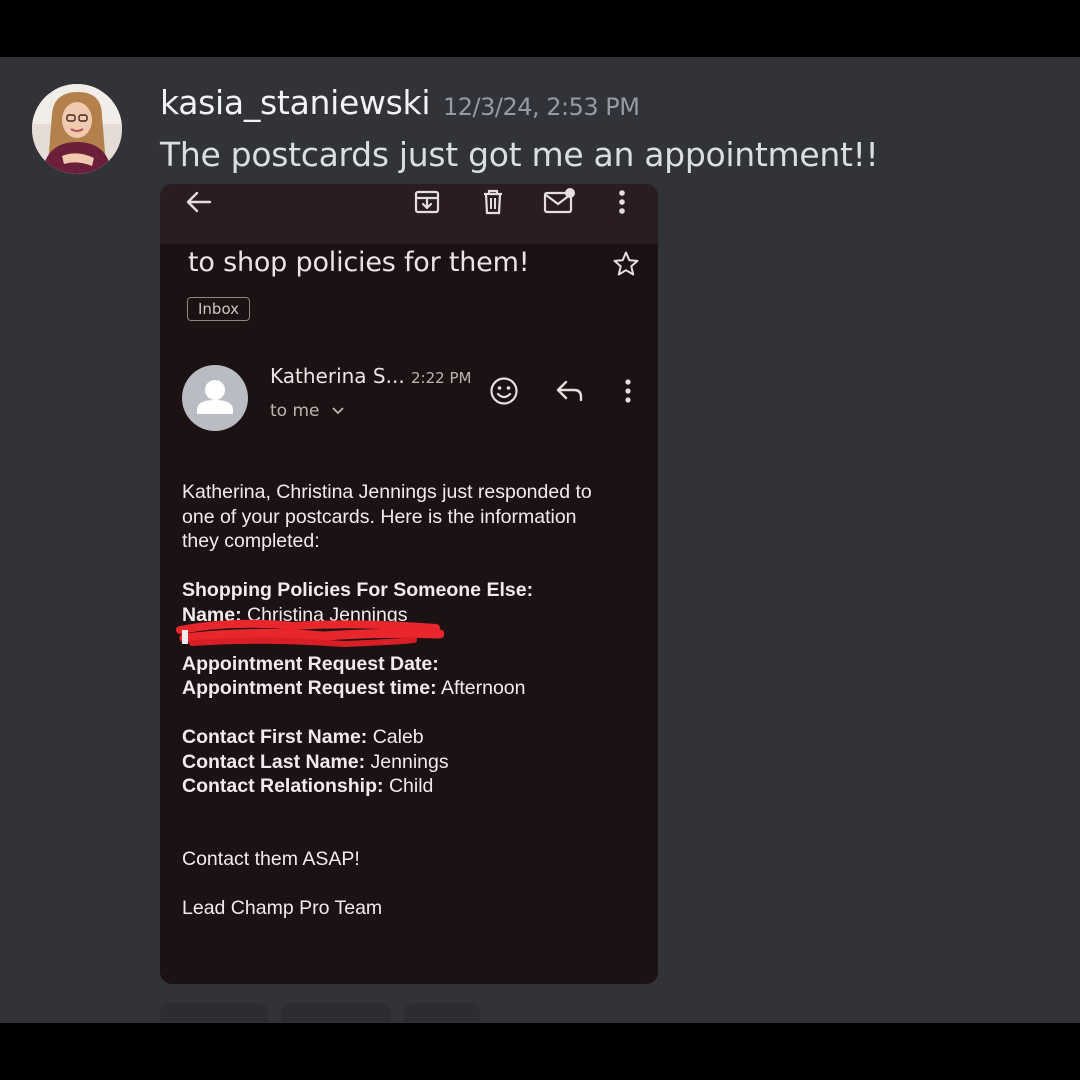 The height and width of the screenshot is (1080, 1080). What do you see at coordinates (282, 908) in the screenshot?
I see `email-signature: Lead Champ Pro Team` at bounding box center [282, 908].